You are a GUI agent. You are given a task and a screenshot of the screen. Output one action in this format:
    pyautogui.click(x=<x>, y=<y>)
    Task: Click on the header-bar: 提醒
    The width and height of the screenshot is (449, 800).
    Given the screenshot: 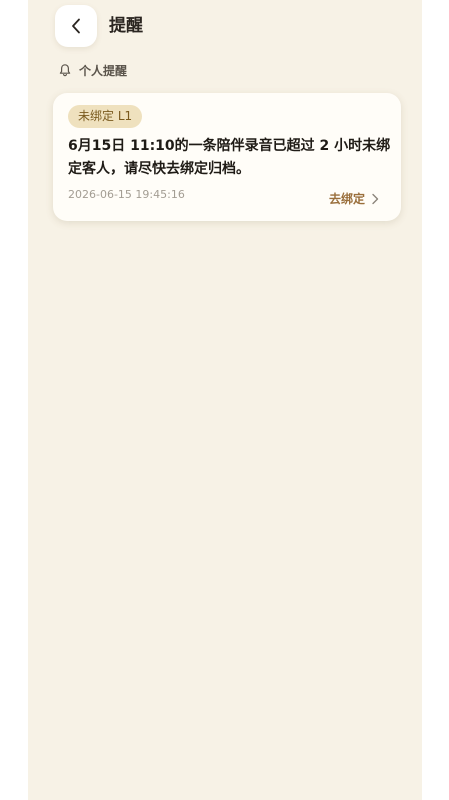 What is the action you would take?
    pyautogui.click(x=225, y=28)
    